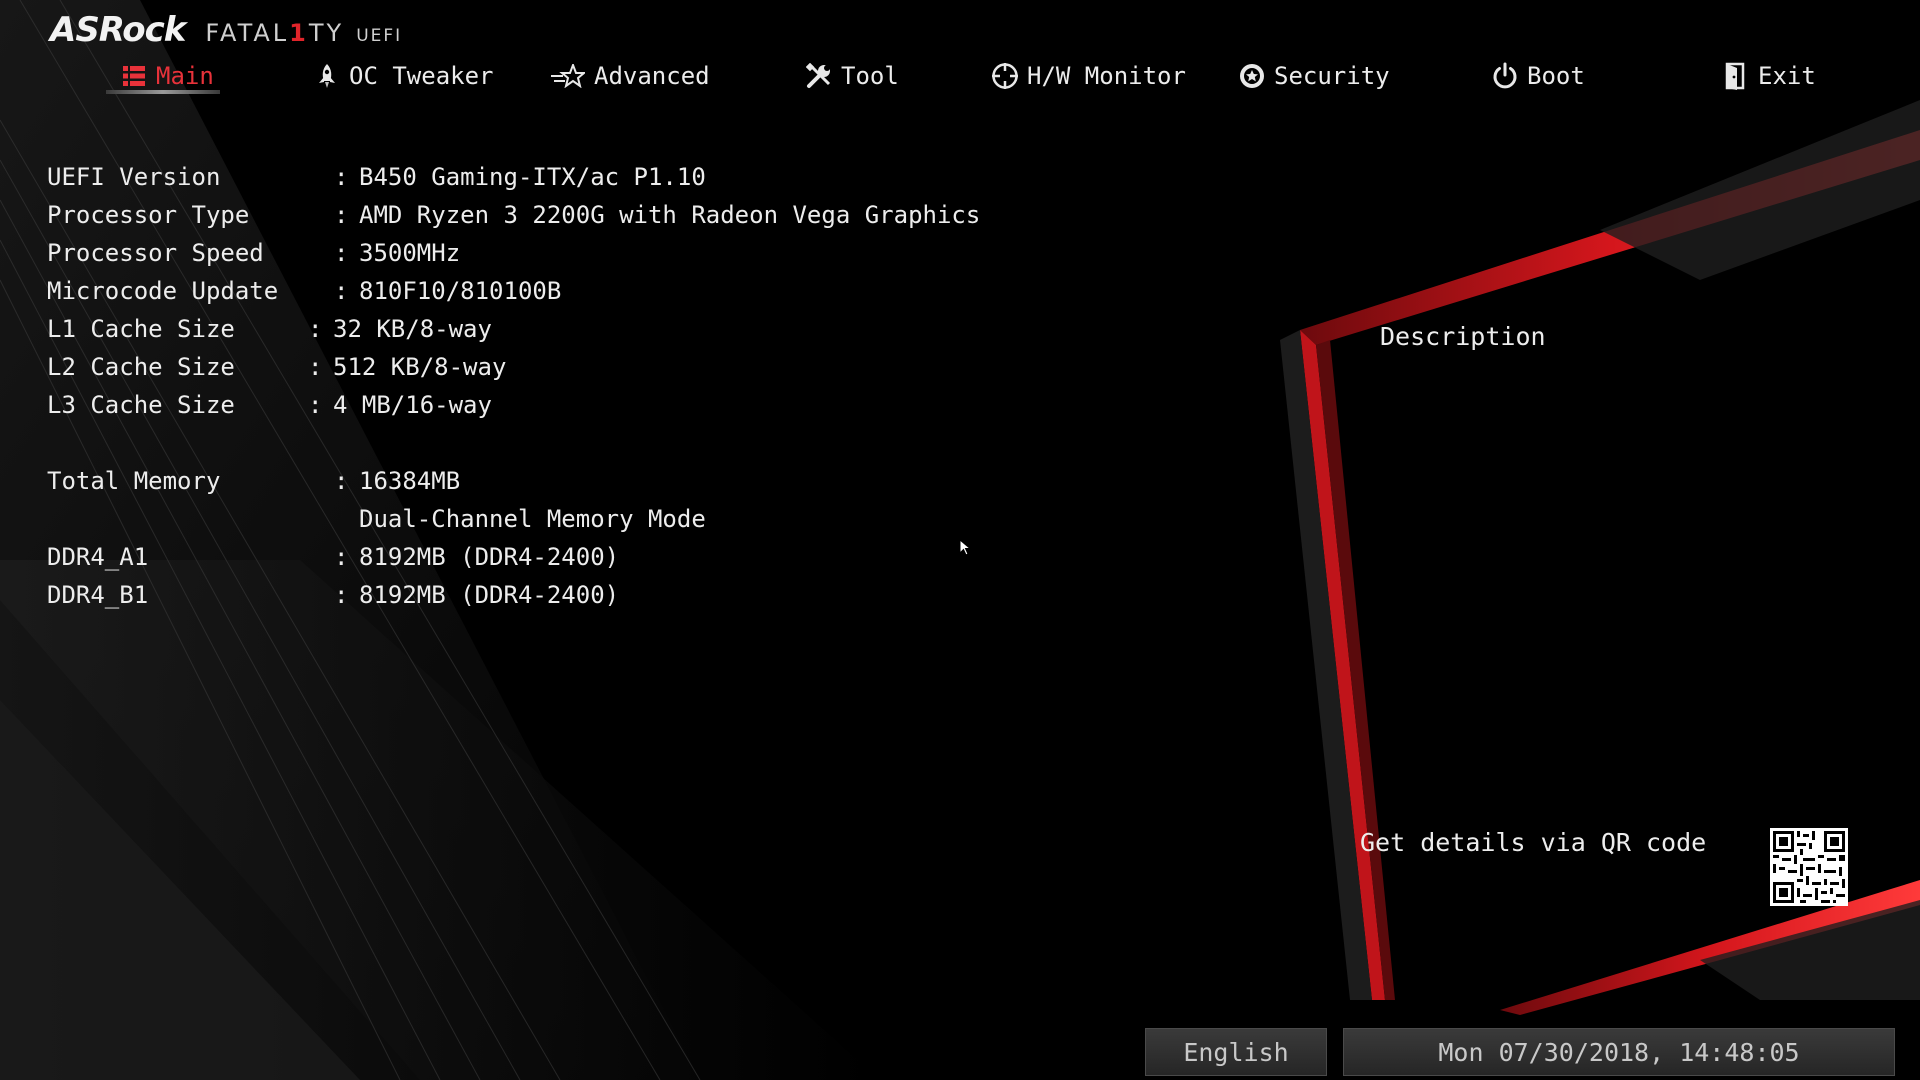  Describe the element at coordinates (410, 481) in the screenshot. I see `info-value: 16384MB` at that location.